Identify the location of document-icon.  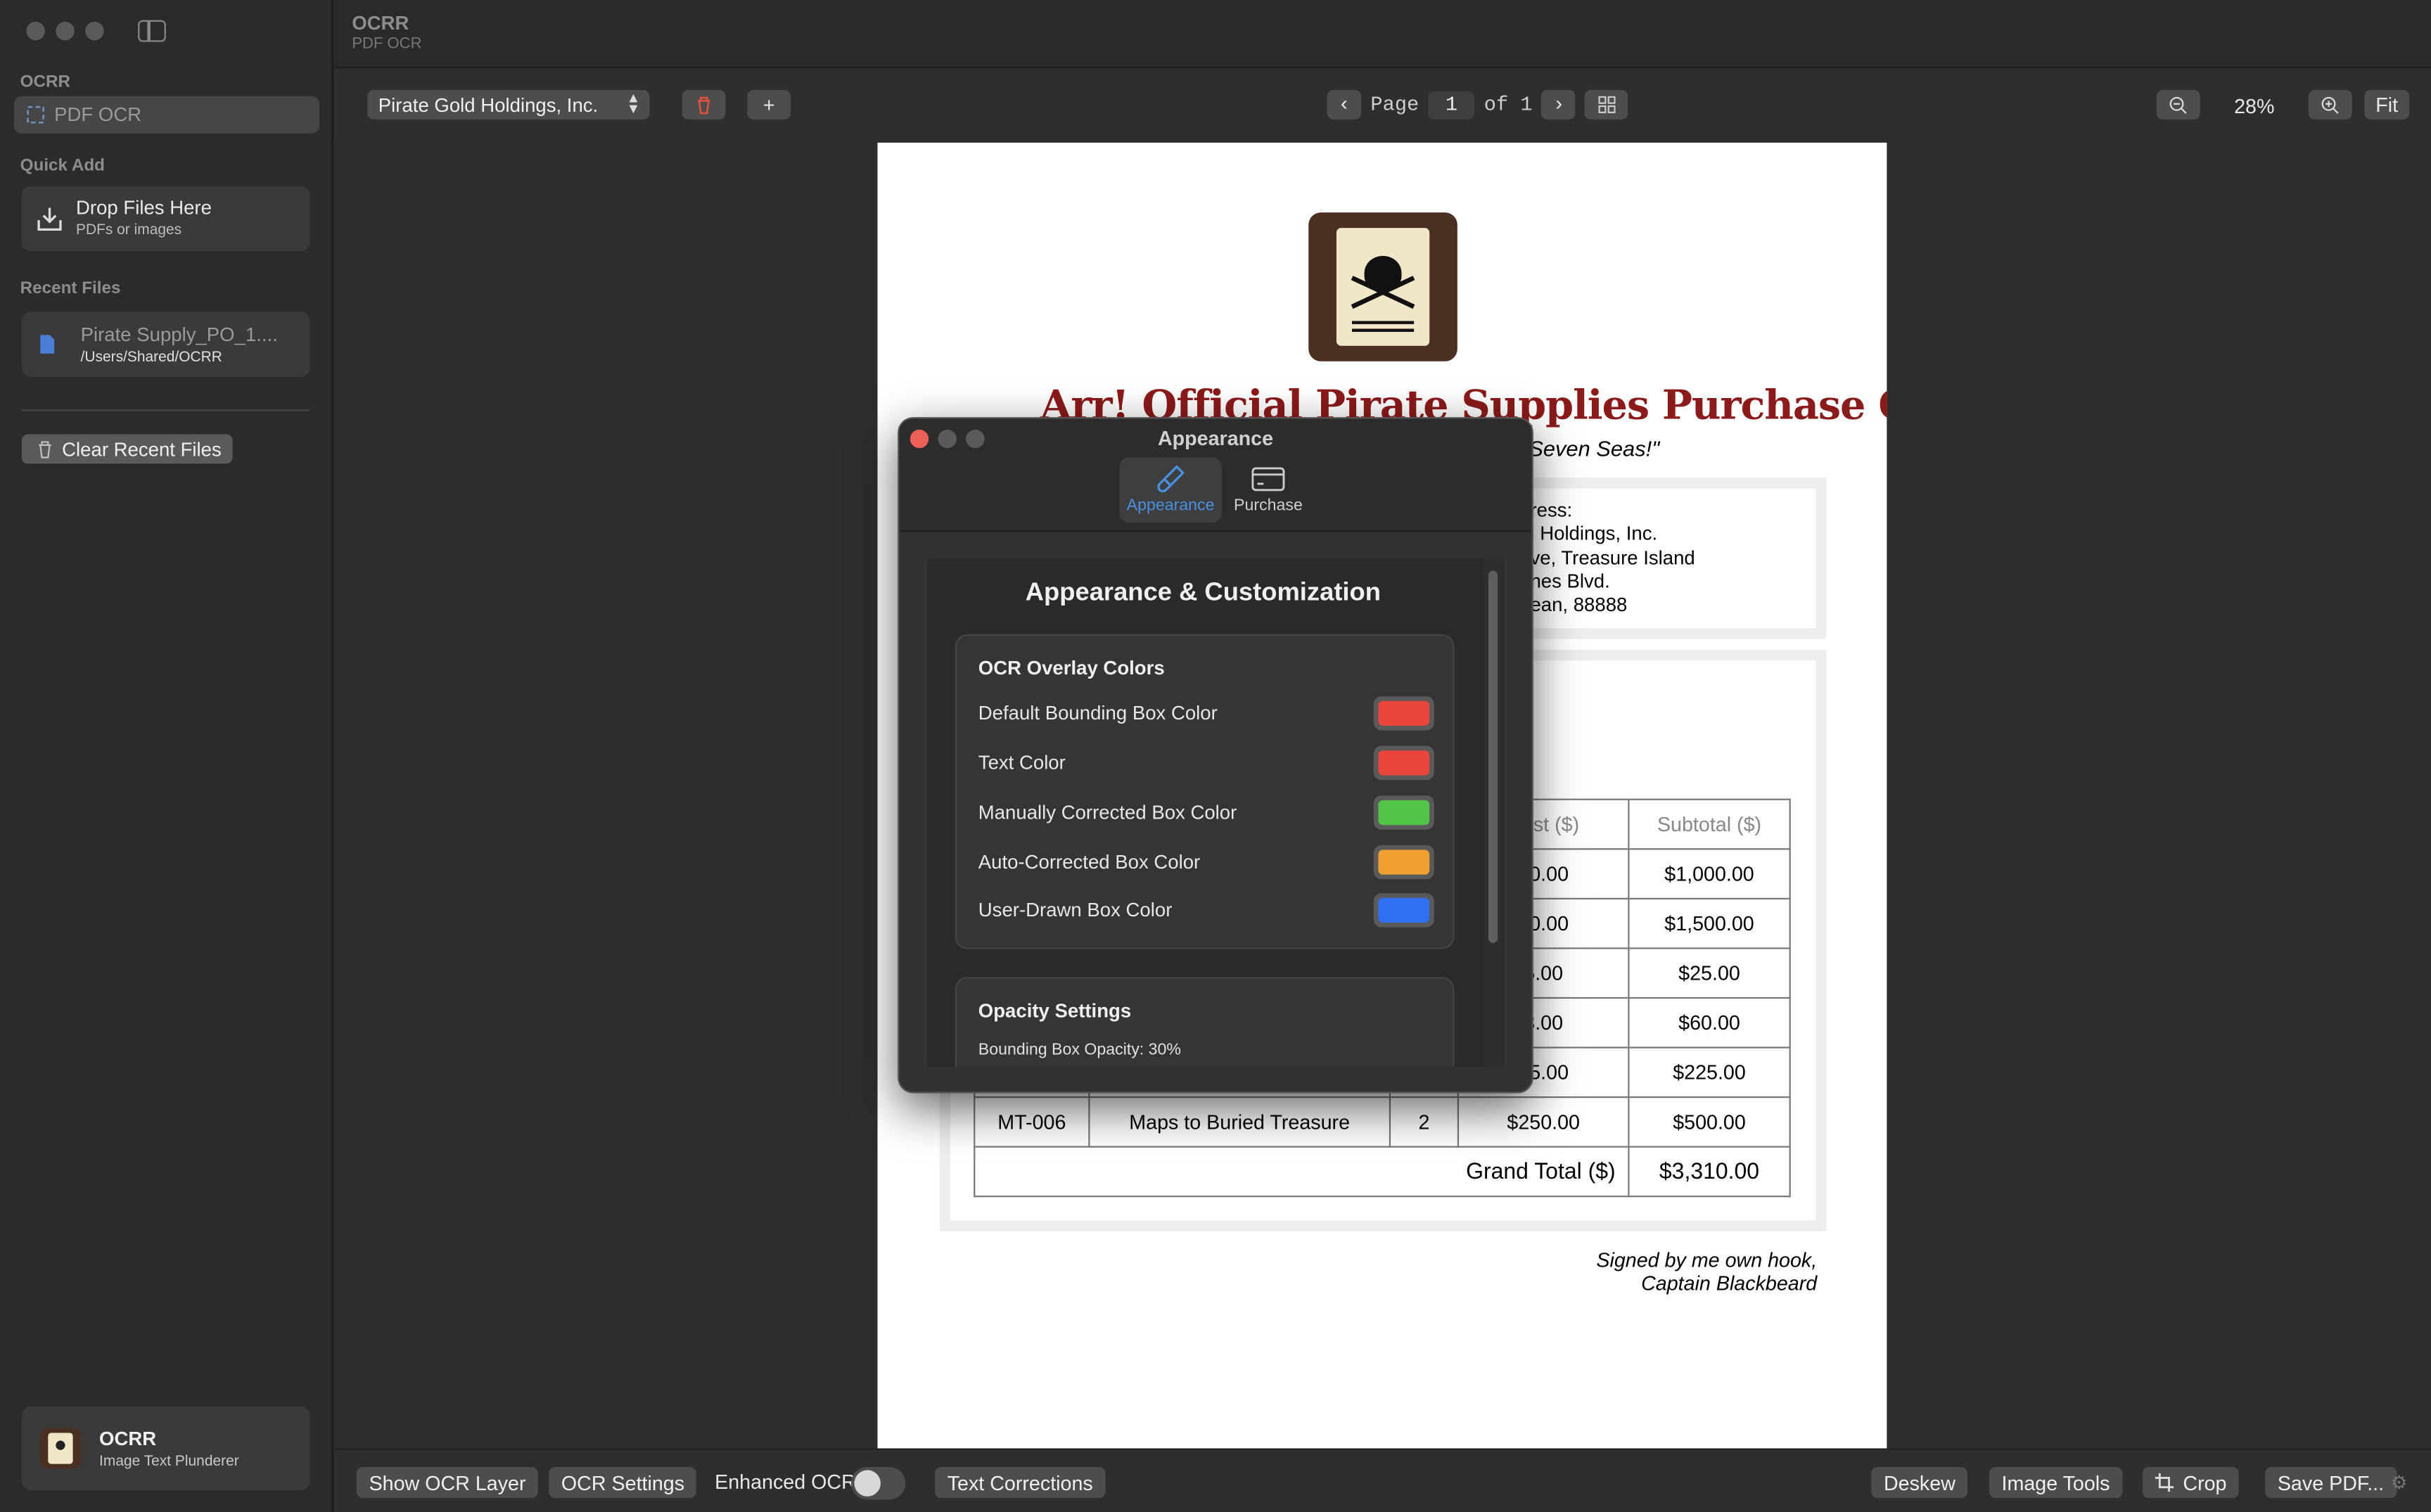
(48, 344).